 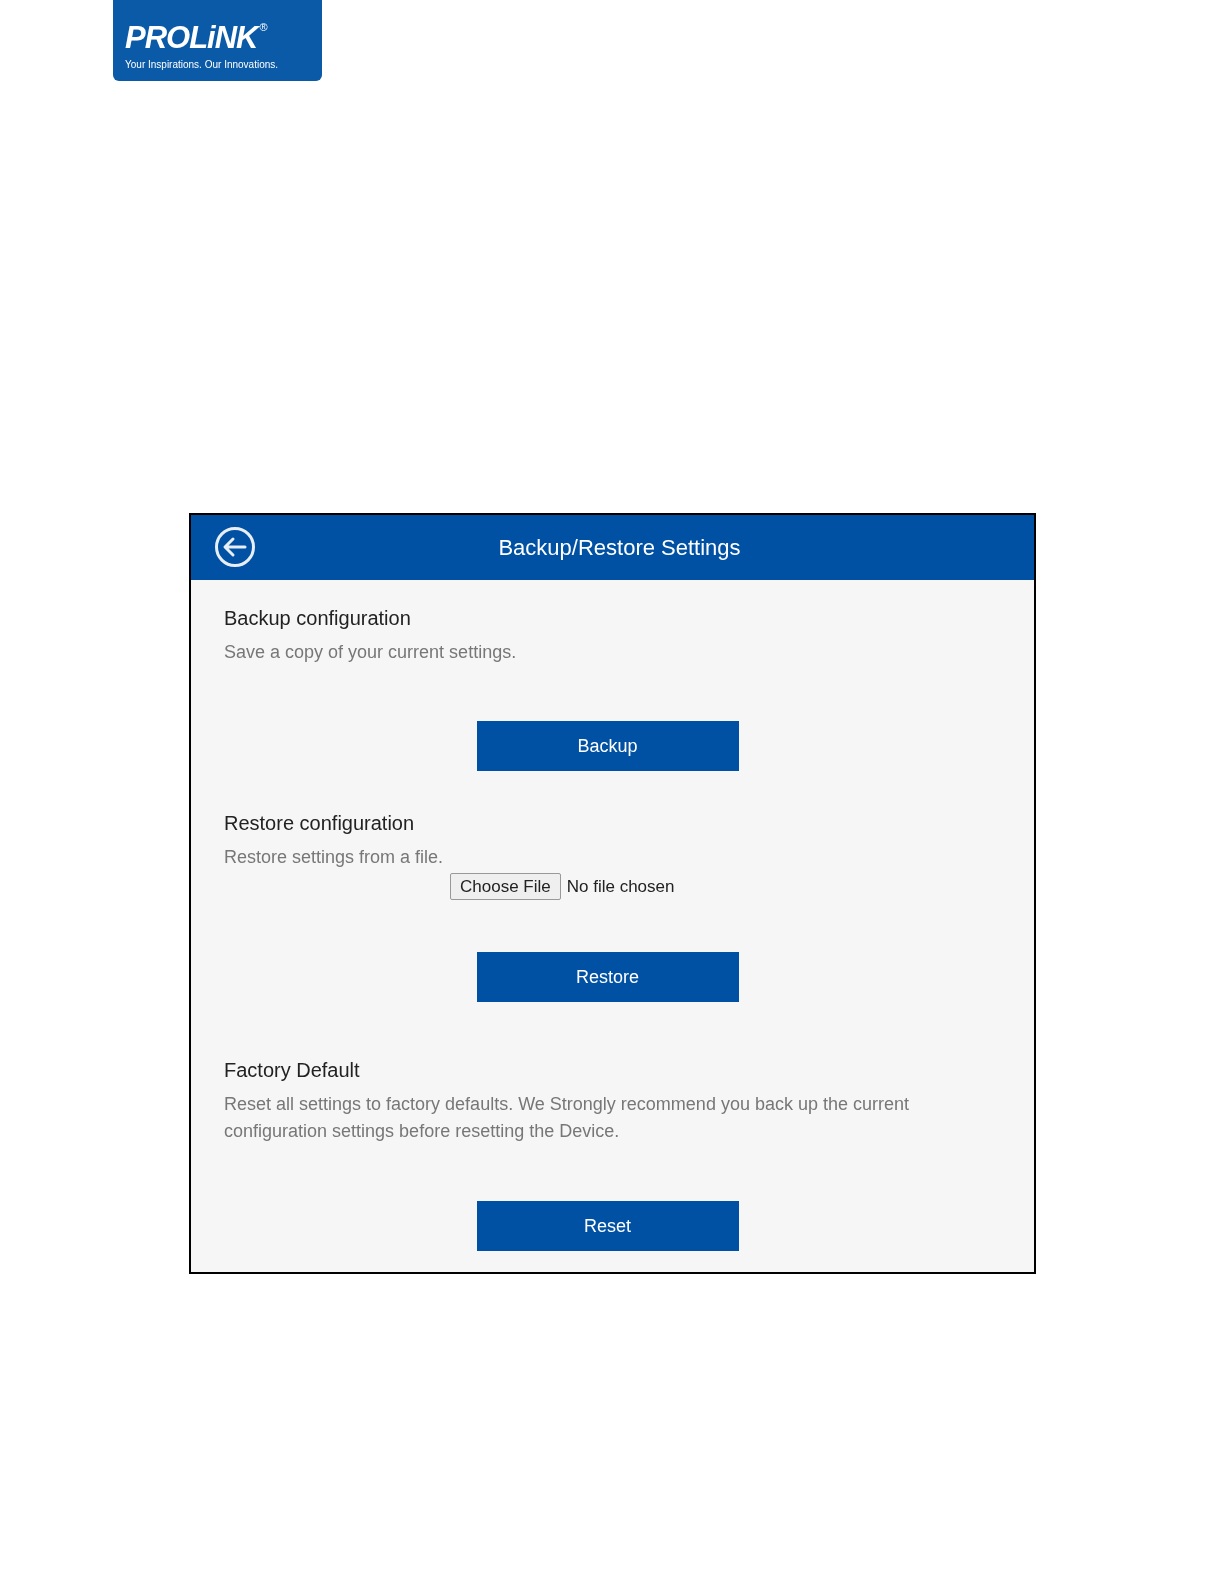 What do you see at coordinates (318, 618) in the screenshot?
I see `section-heading: Backup configuration` at bounding box center [318, 618].